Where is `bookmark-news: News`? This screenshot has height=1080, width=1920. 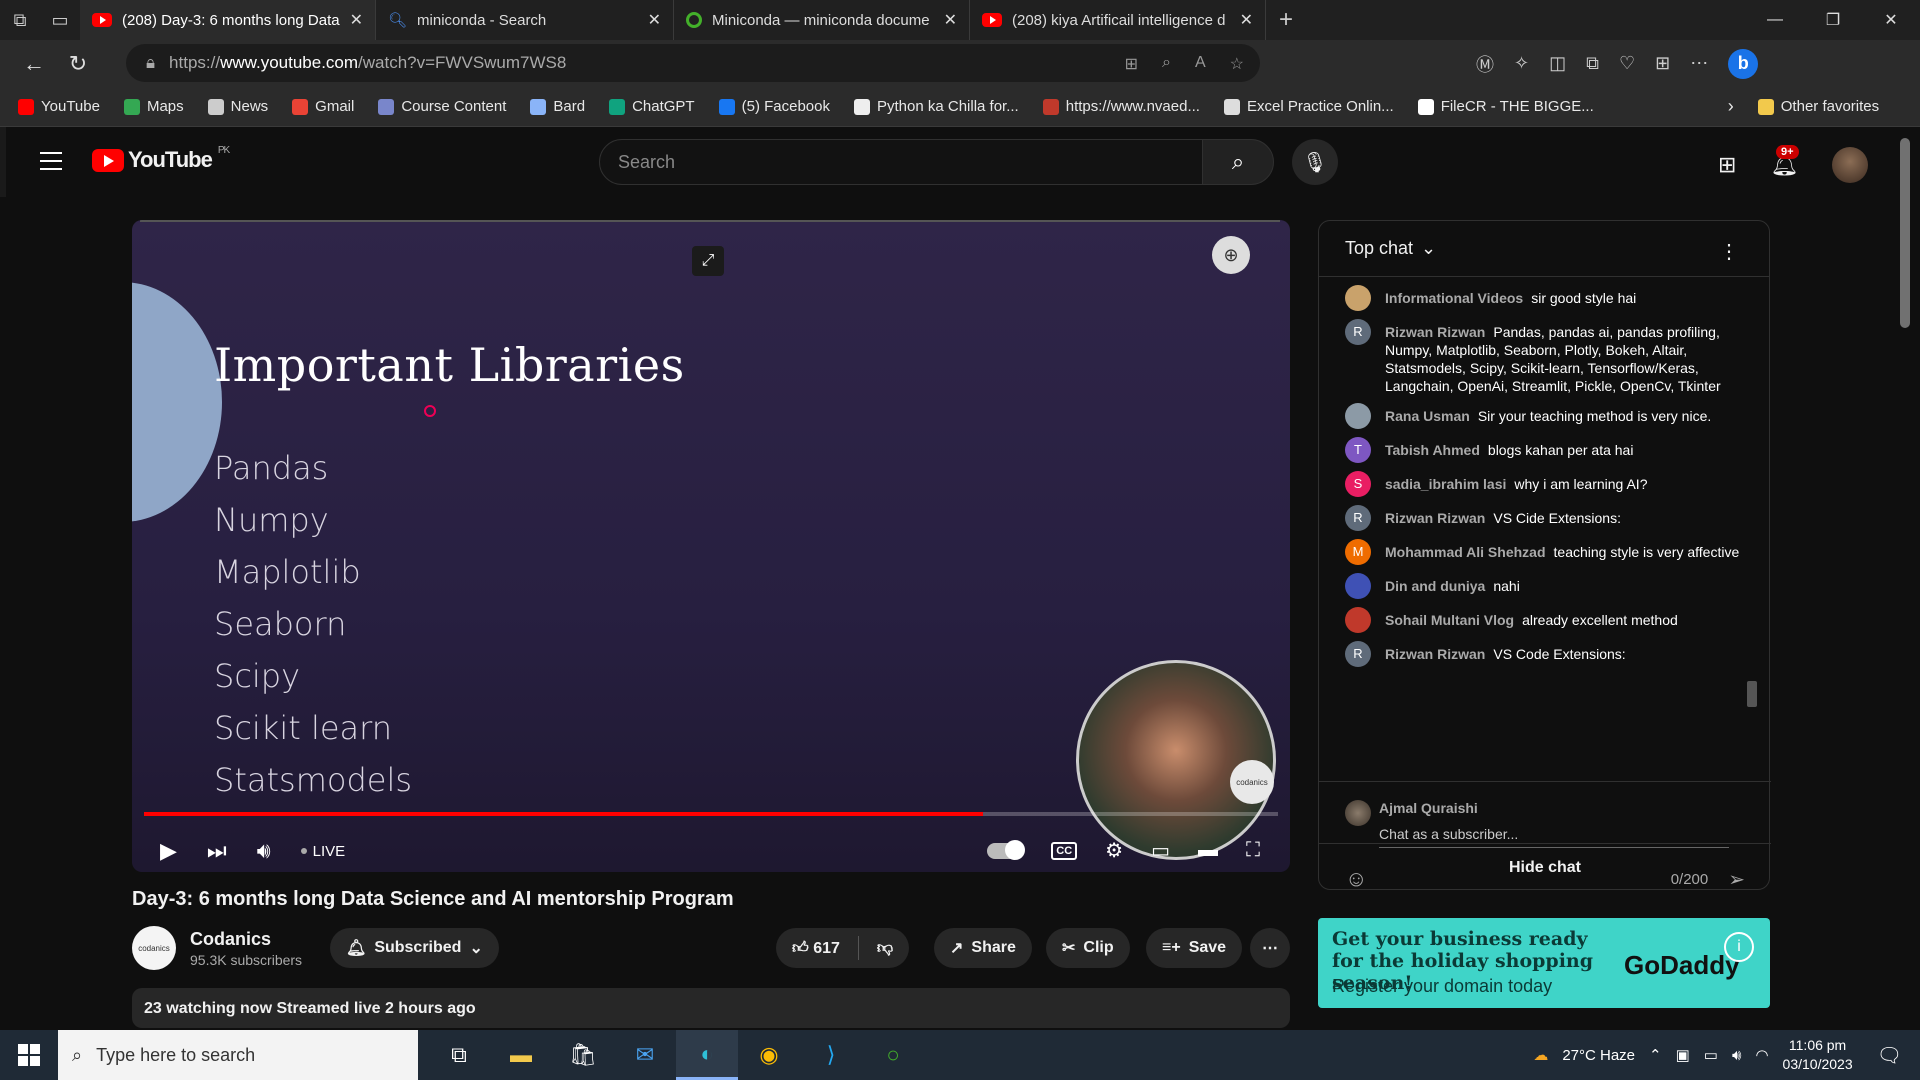 bookmark-news: News is located at coordinates (237, 106).